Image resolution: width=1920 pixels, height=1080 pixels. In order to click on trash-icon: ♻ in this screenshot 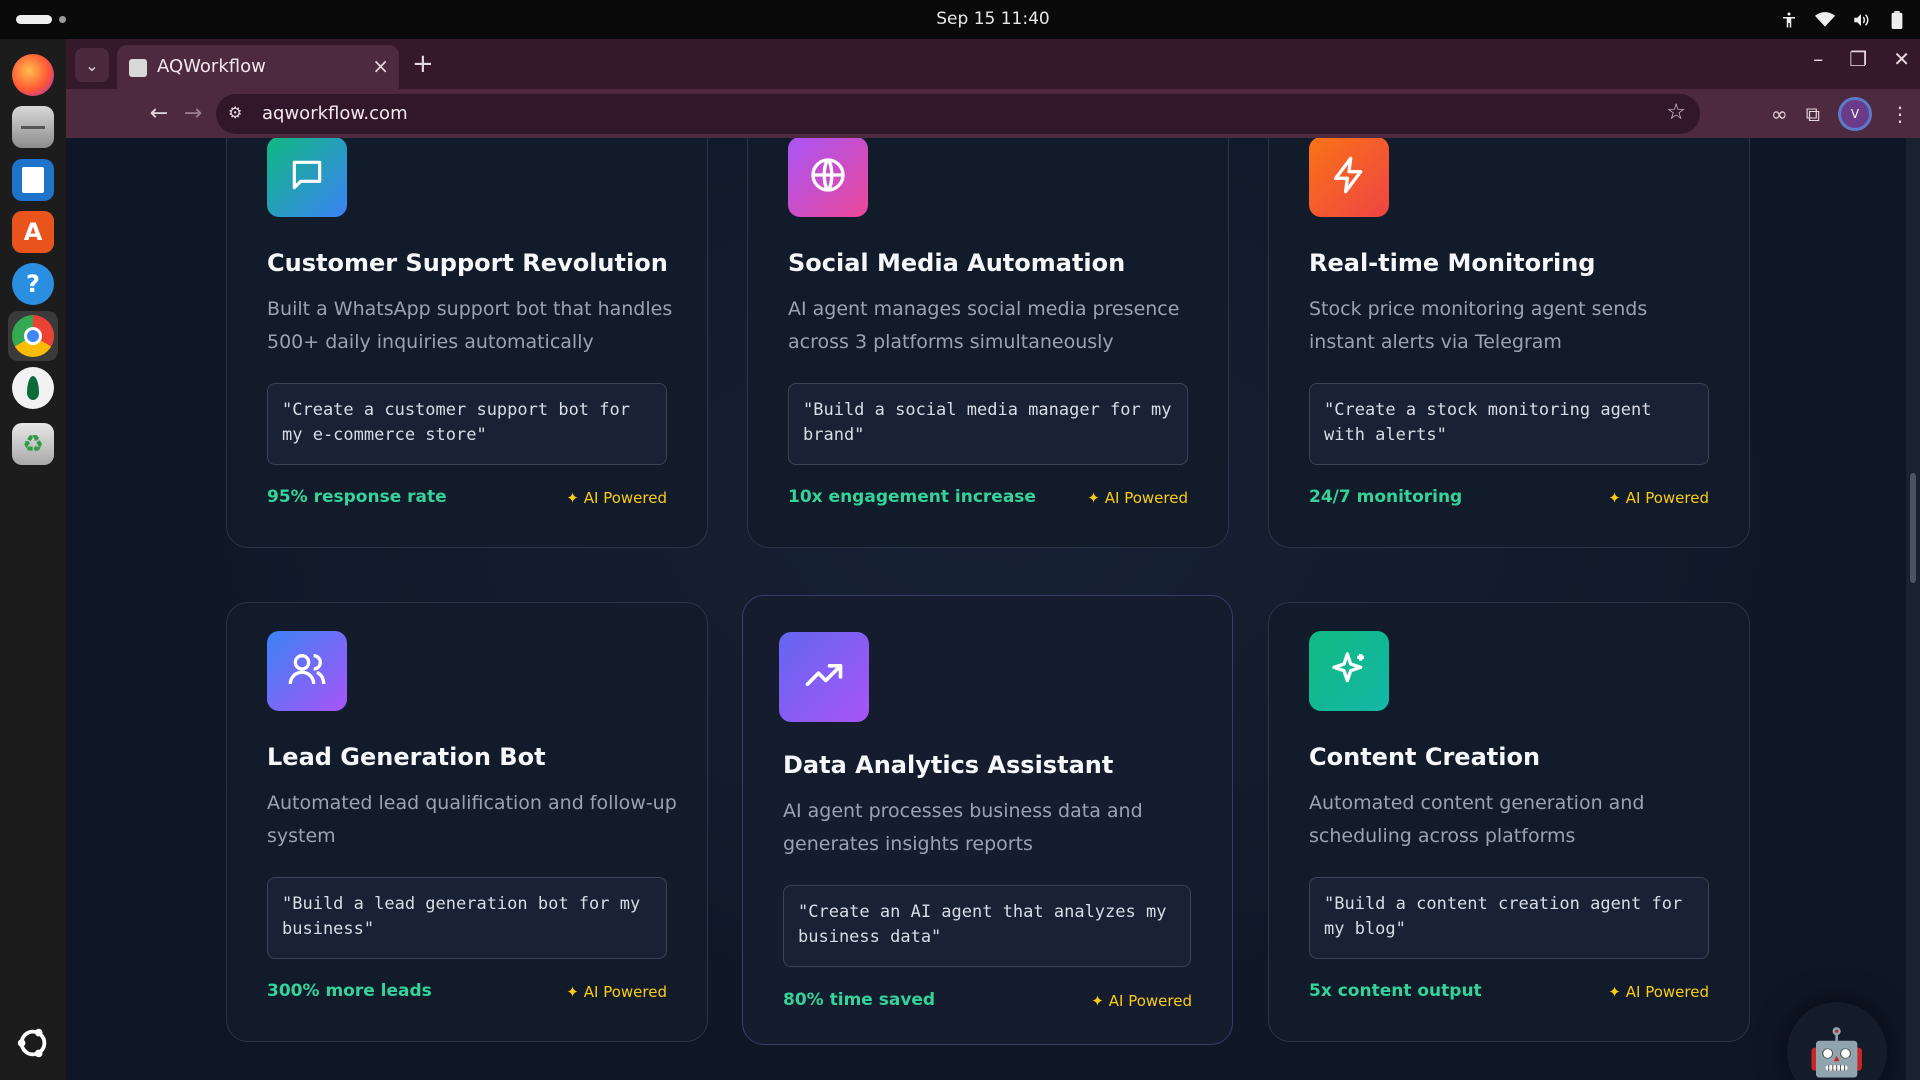, I will do `click(33, 444)`.